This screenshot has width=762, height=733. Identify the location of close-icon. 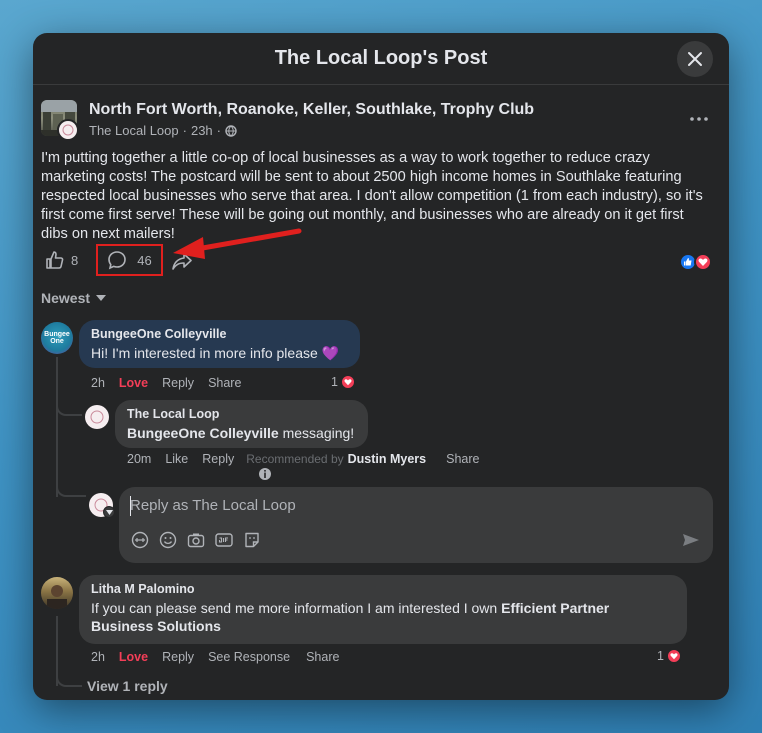
(695, 59).